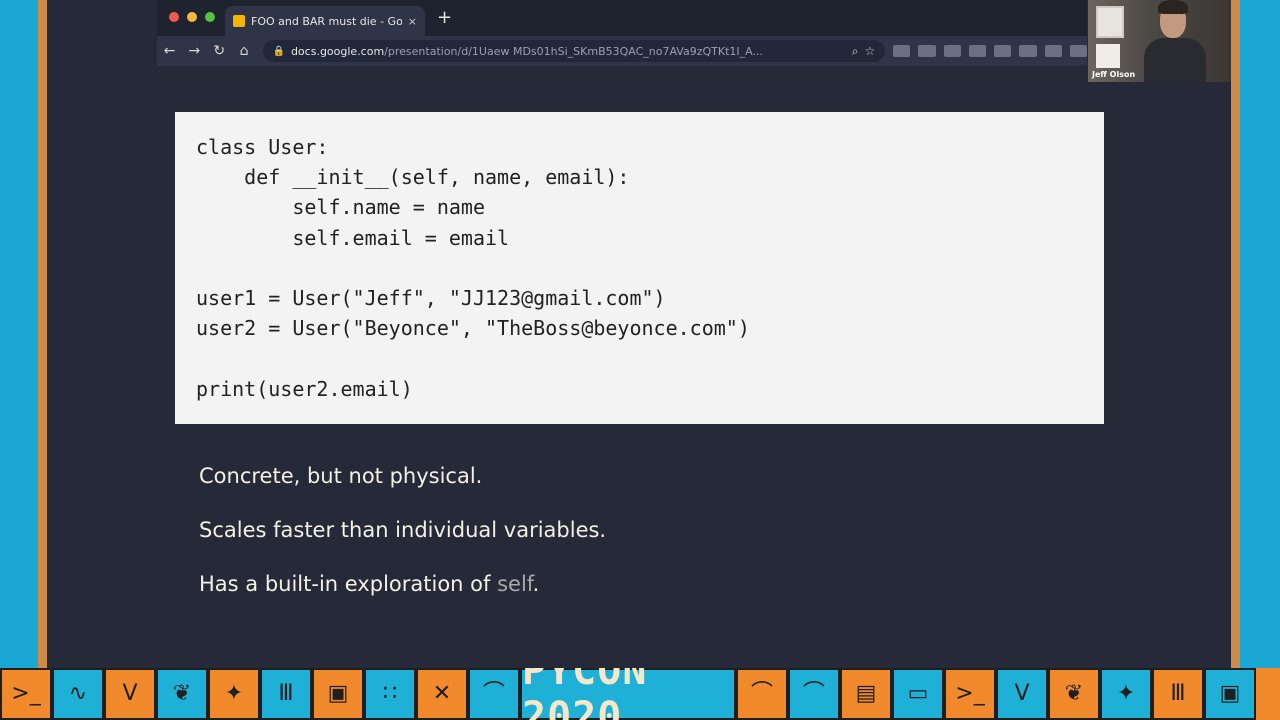  I want to click on browser-tab: FOO and BAR must die - Goo ×, so click(325, 21).